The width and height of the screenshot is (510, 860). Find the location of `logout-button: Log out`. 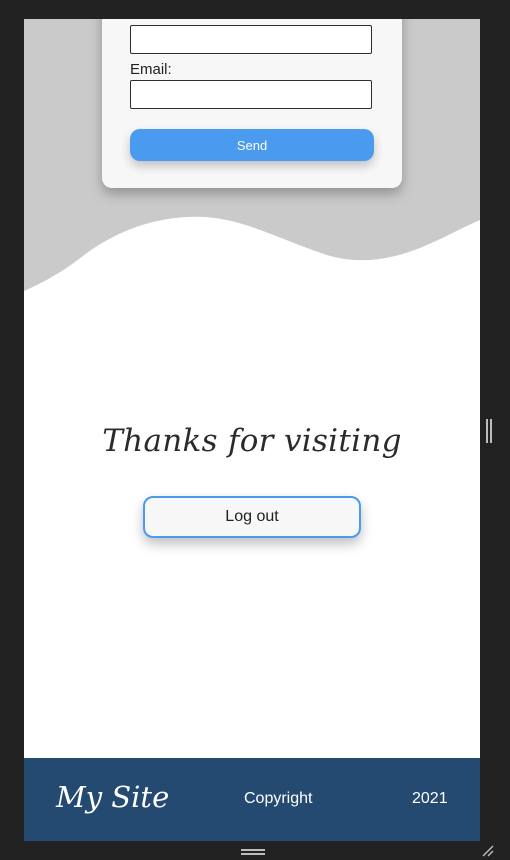

logout-button: Log out is located at coordinates (252, 517).